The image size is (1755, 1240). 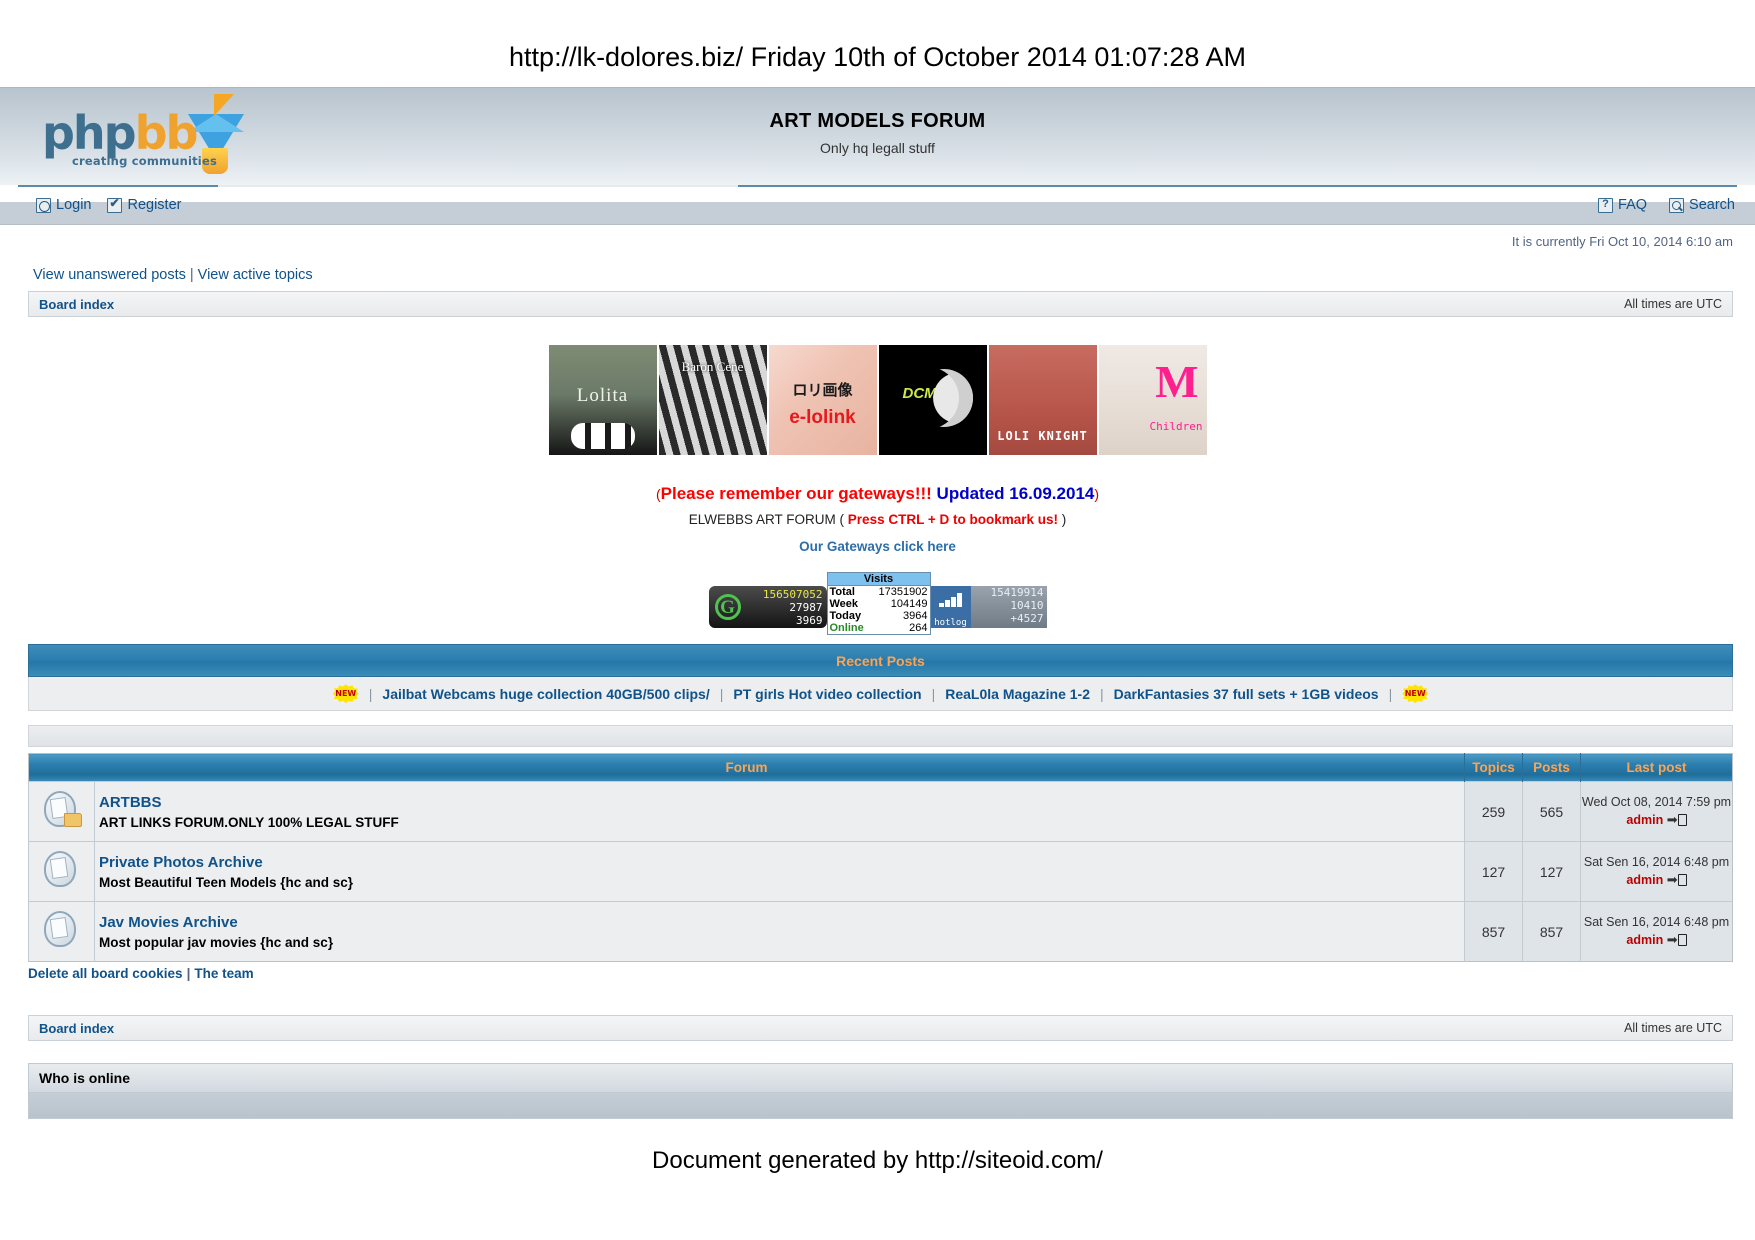 What do you see at coordinates (827, 694) in the screenshot?
I see `recent-post-link-2: PT girls Hot video collection` at bounding box center [827, 694].